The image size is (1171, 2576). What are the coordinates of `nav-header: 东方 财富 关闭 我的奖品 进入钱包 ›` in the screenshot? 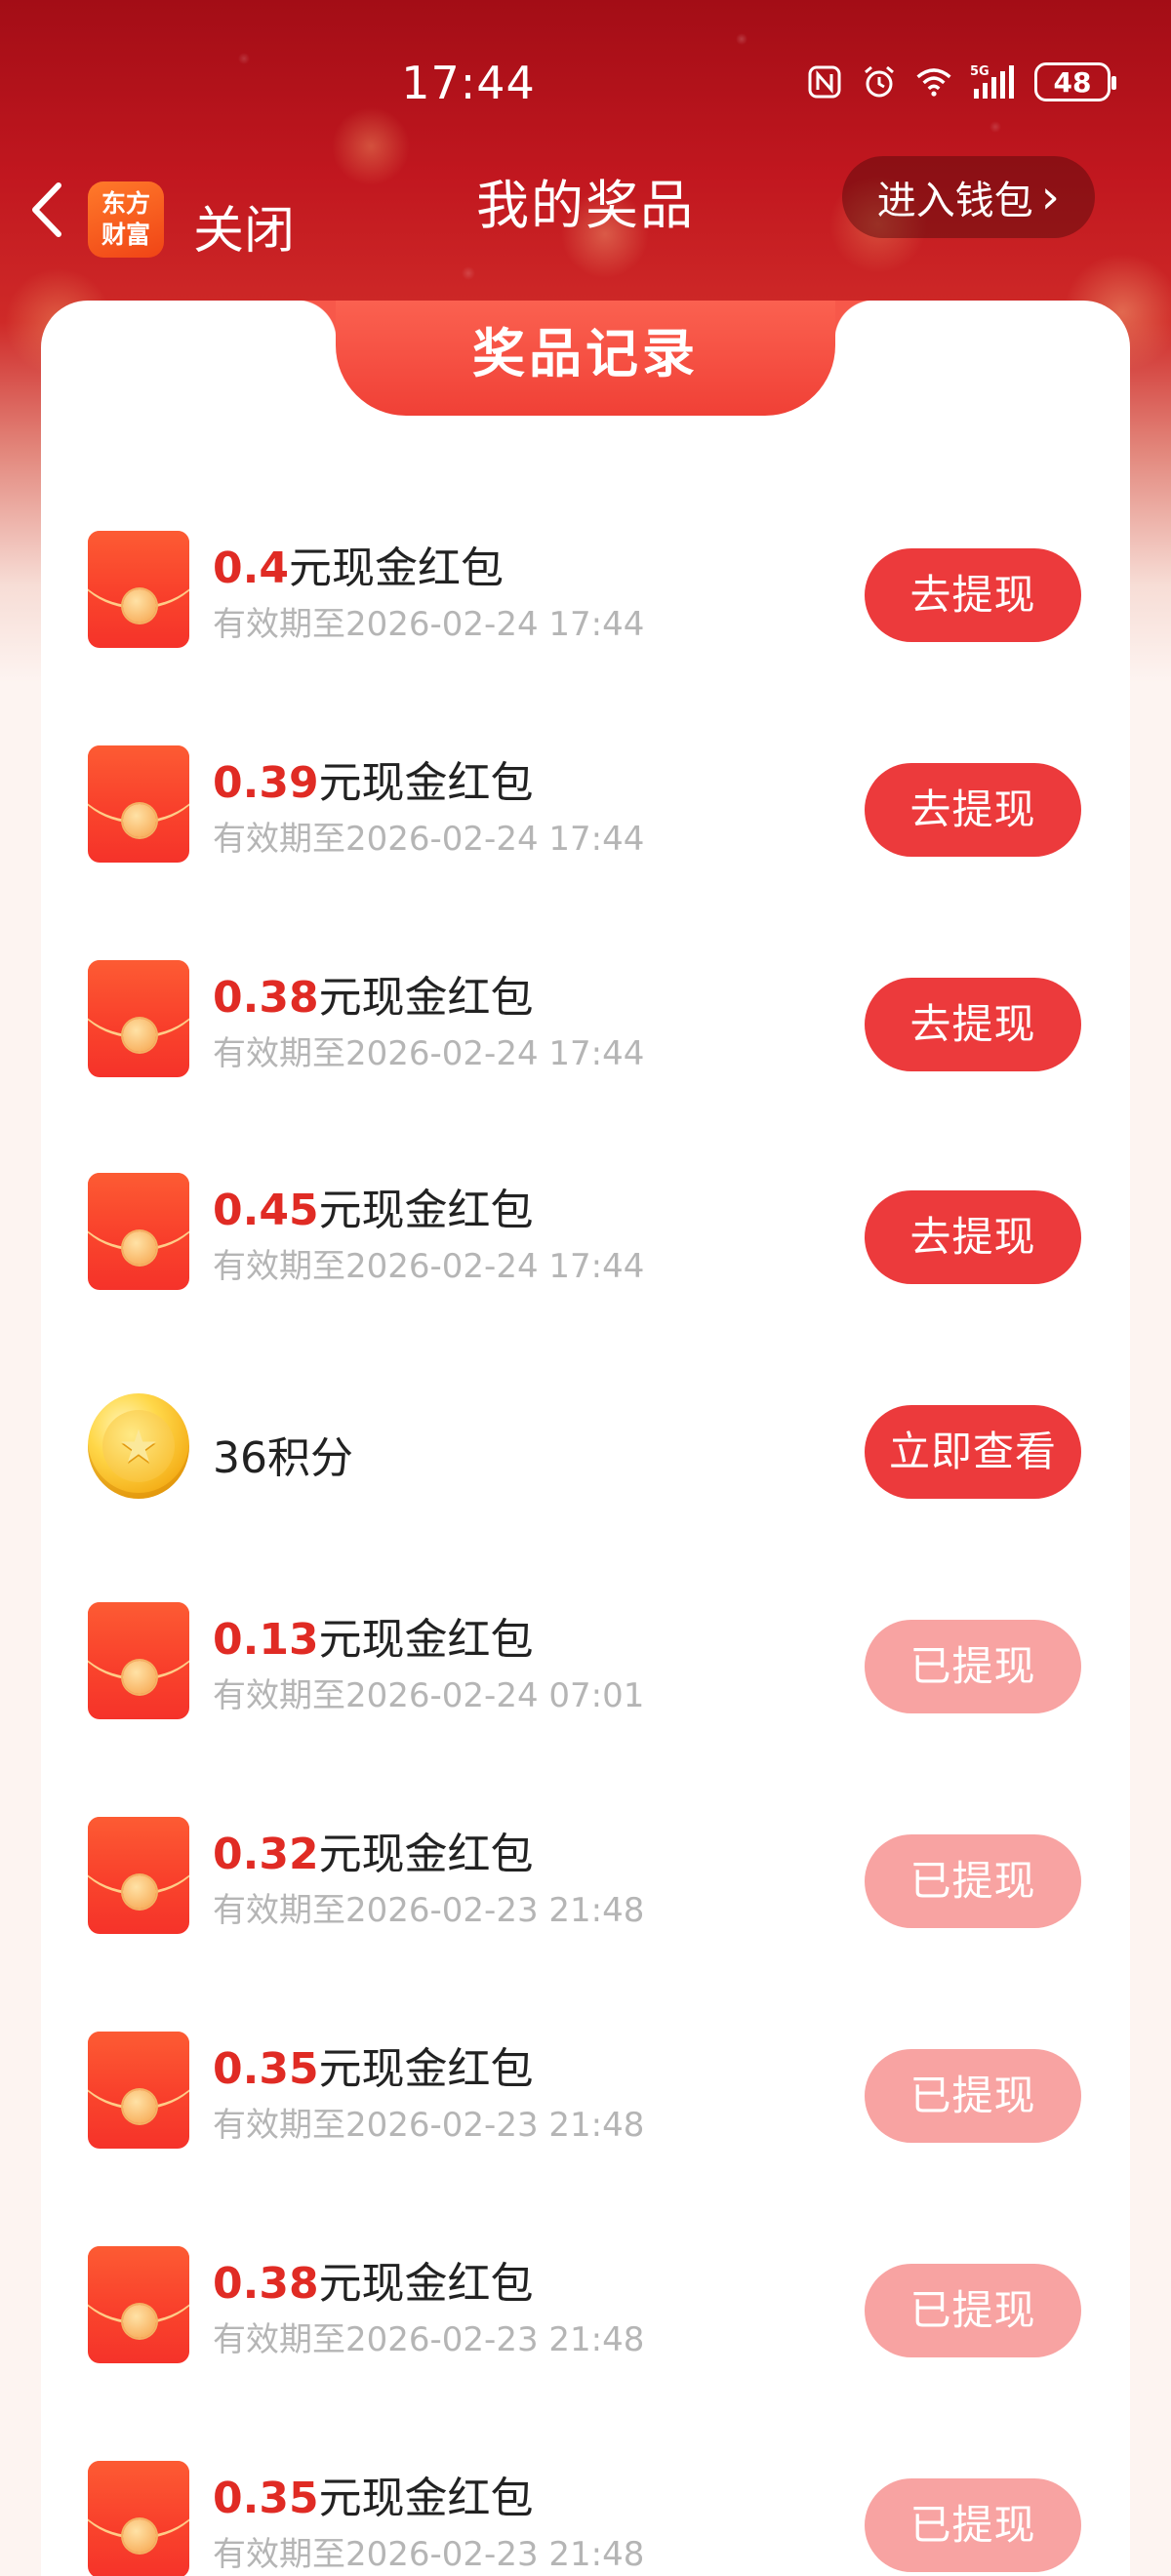 It's located at (585, 203).